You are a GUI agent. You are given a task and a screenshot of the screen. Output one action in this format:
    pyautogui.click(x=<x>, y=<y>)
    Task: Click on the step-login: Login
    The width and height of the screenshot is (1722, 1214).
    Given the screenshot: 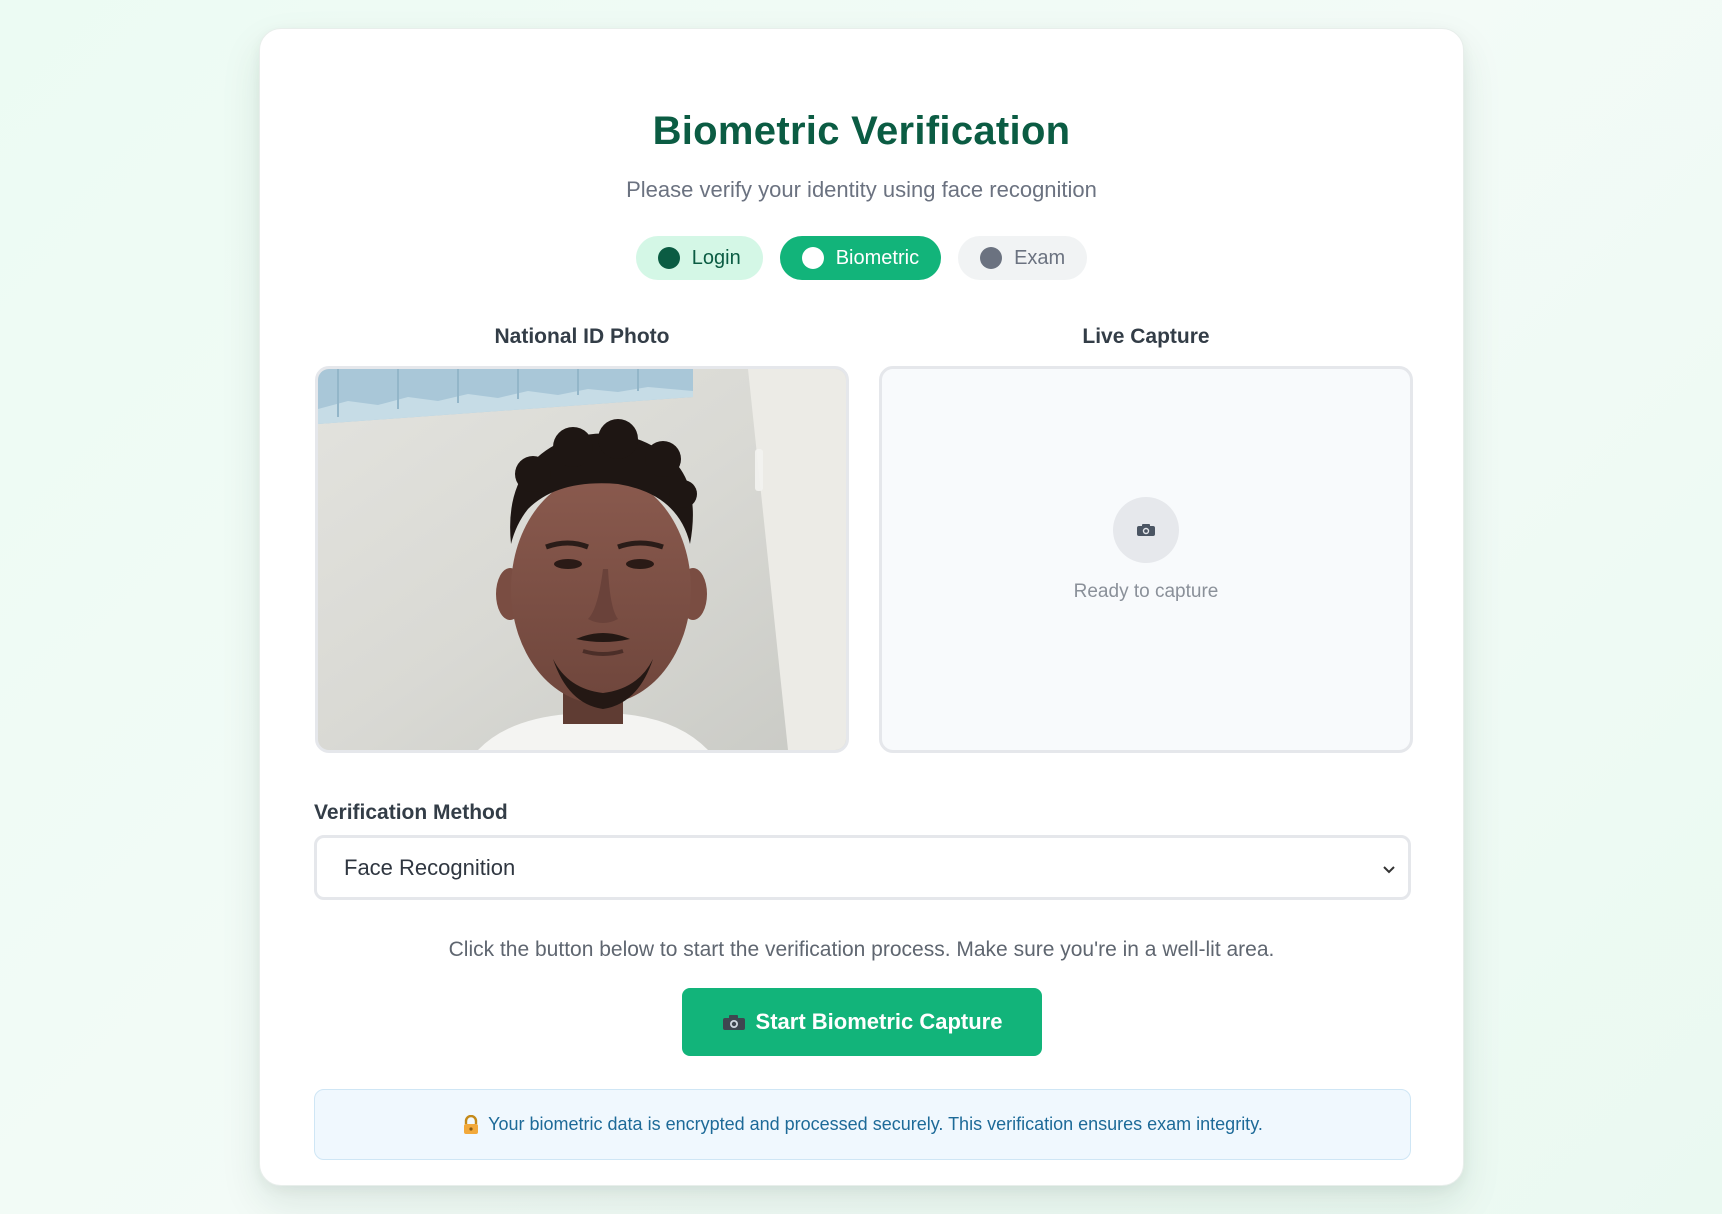 What is the action you would take?
    pyautogui.click(x=699, y=258)
    